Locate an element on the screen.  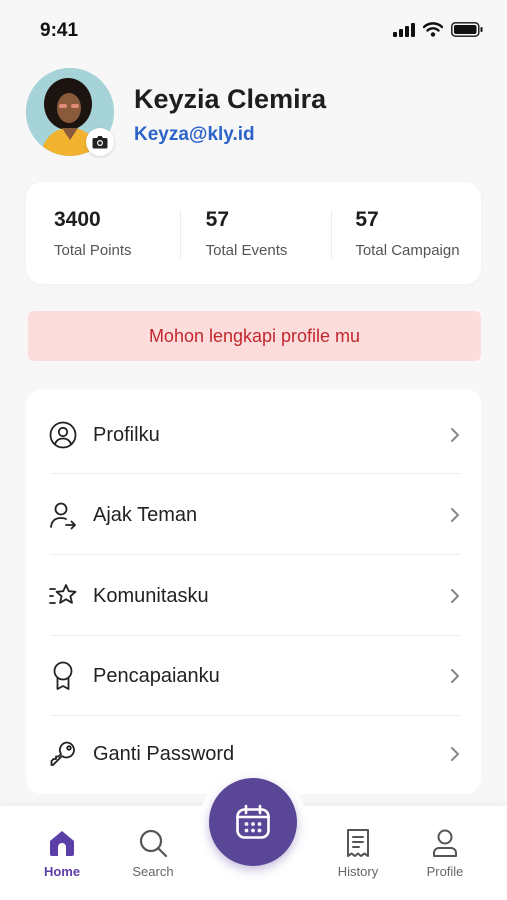
award-icon is located at coordinates (63, 676).